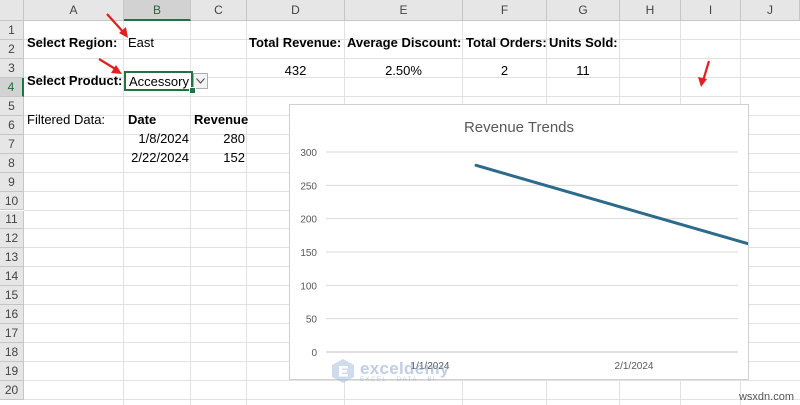 Image resolution: width=800 pixels, height=405 pixels. I want to click on y-tick-label: 0, so click(314, 353).